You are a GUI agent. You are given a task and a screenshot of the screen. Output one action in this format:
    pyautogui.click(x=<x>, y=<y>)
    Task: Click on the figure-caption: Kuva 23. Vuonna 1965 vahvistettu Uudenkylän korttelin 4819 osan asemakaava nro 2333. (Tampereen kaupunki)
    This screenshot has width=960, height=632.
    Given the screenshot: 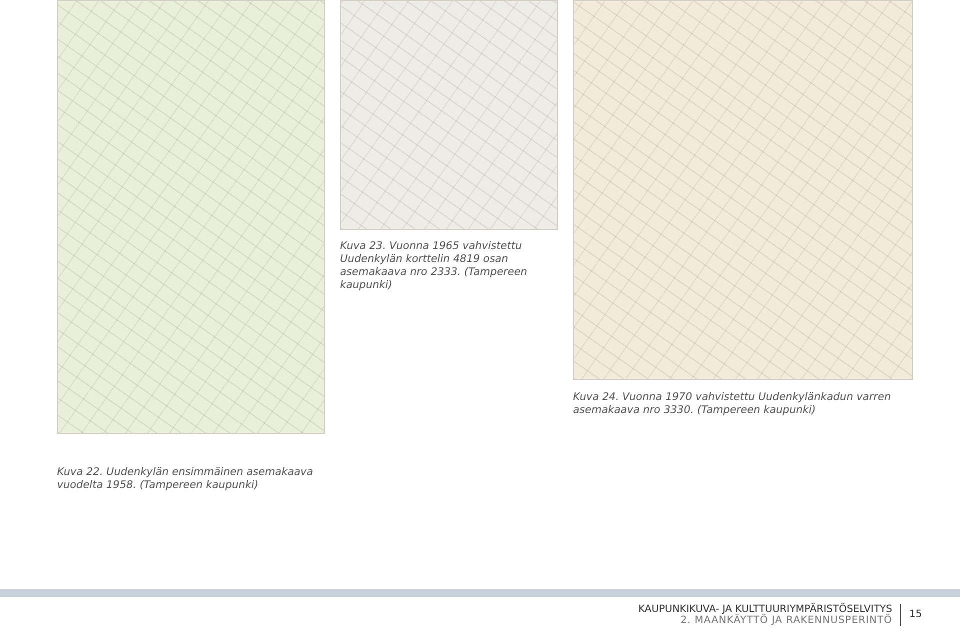 What is the action you would take?
    pyautogui.click(x=434, y=266)
    